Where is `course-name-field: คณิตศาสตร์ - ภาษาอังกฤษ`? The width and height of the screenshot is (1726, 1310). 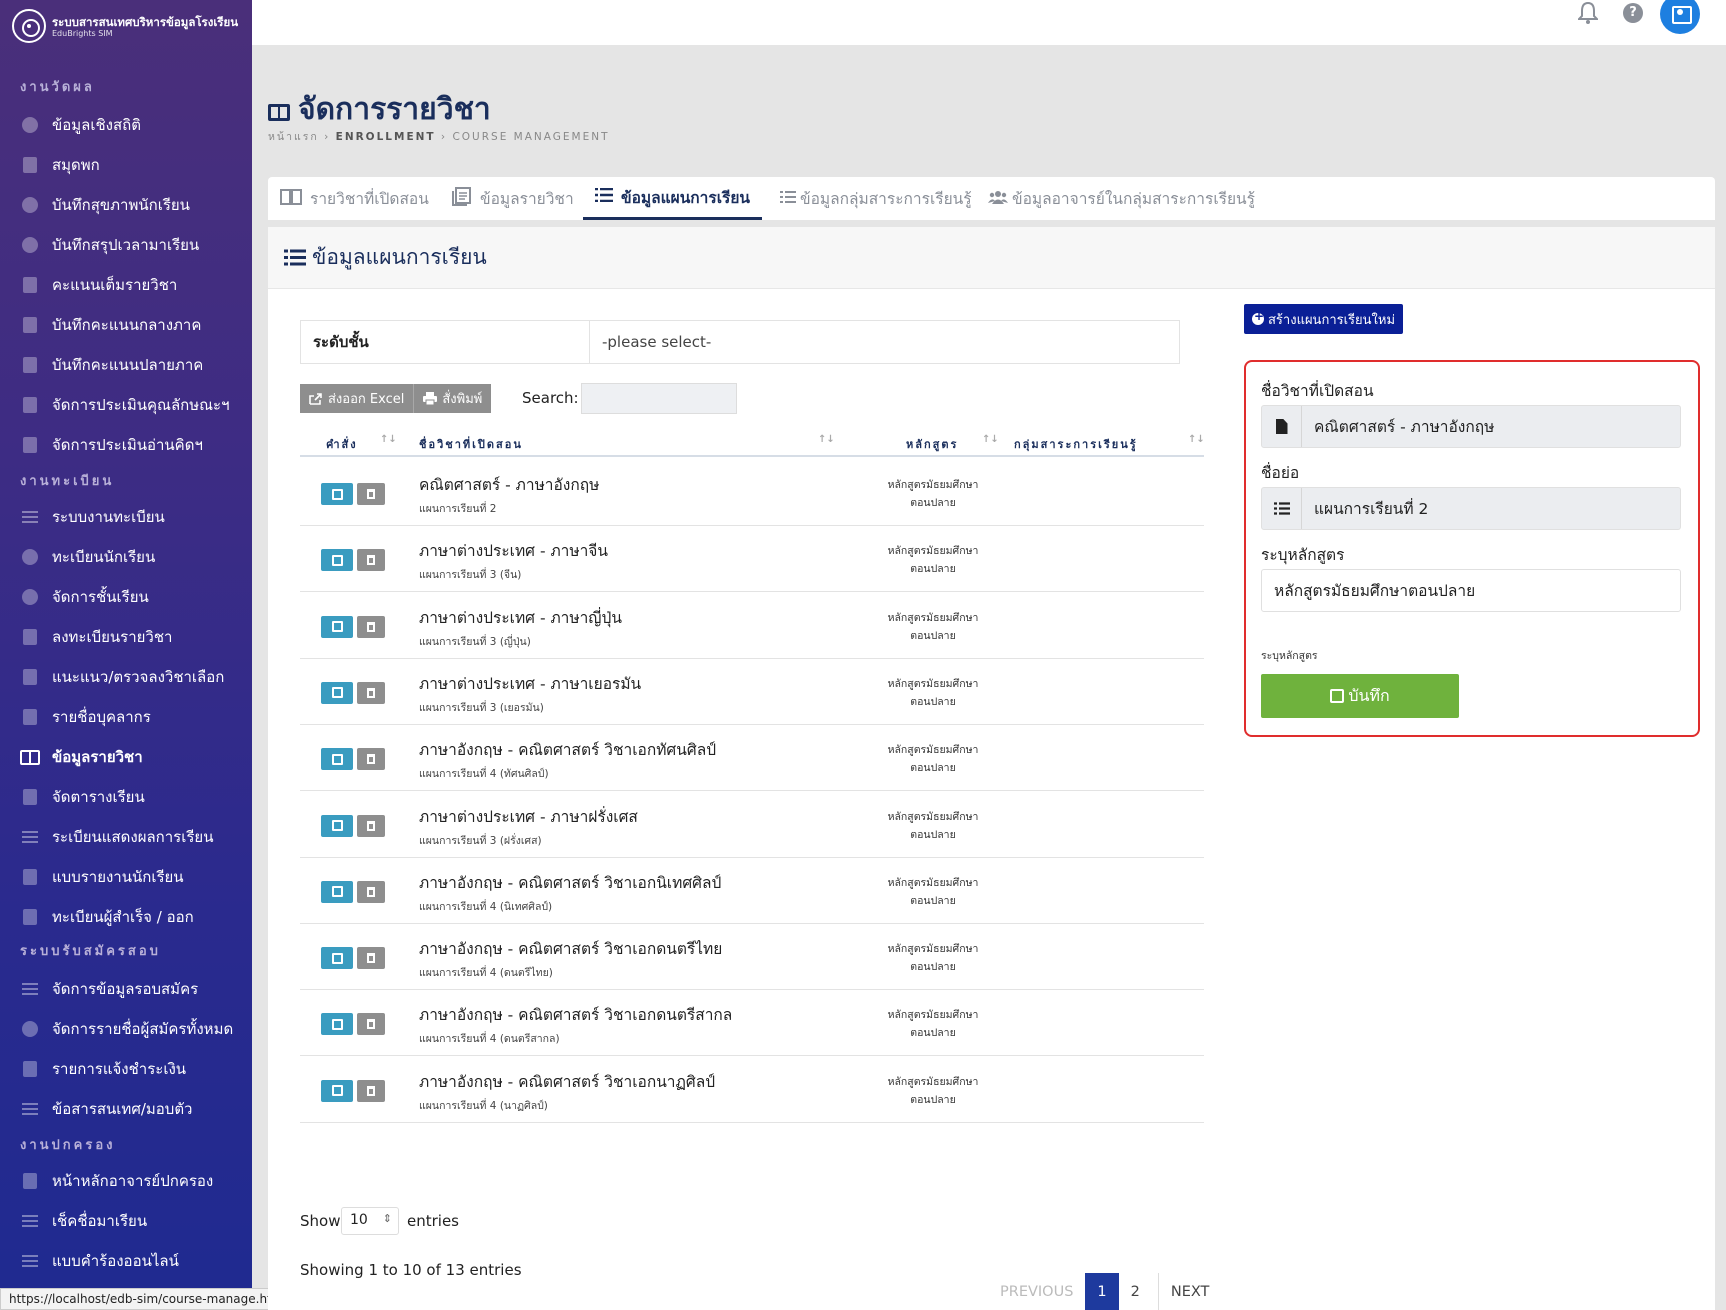 course-name-field: คณิตศาสตร์ - ภาษาอังกฤษ is located at coordinates (1471, 426).